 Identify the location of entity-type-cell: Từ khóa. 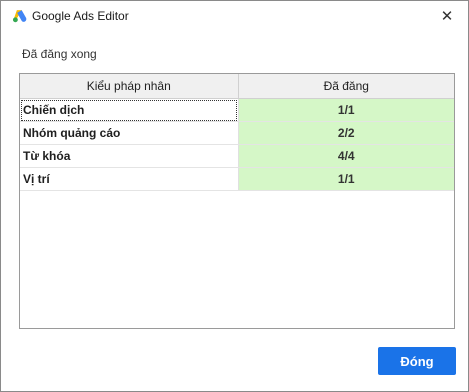
(129, 156).